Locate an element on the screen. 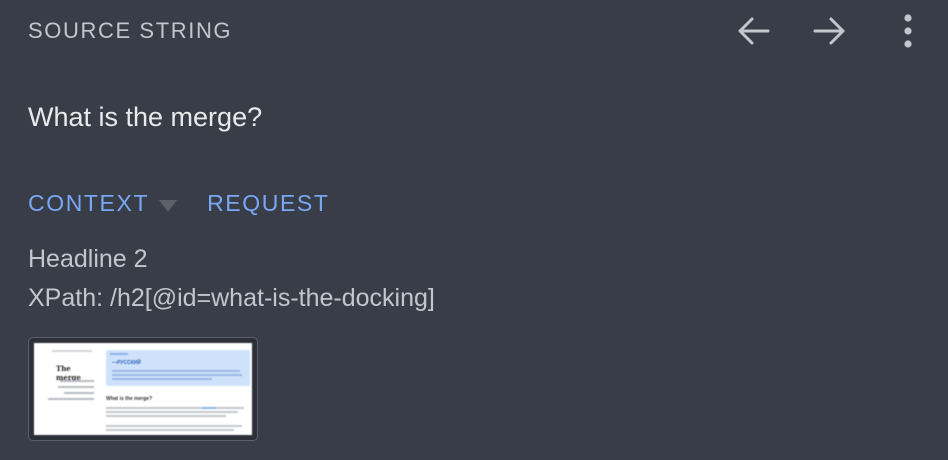  section-title: SOURCE STRING is located at coordinates (130, 30).